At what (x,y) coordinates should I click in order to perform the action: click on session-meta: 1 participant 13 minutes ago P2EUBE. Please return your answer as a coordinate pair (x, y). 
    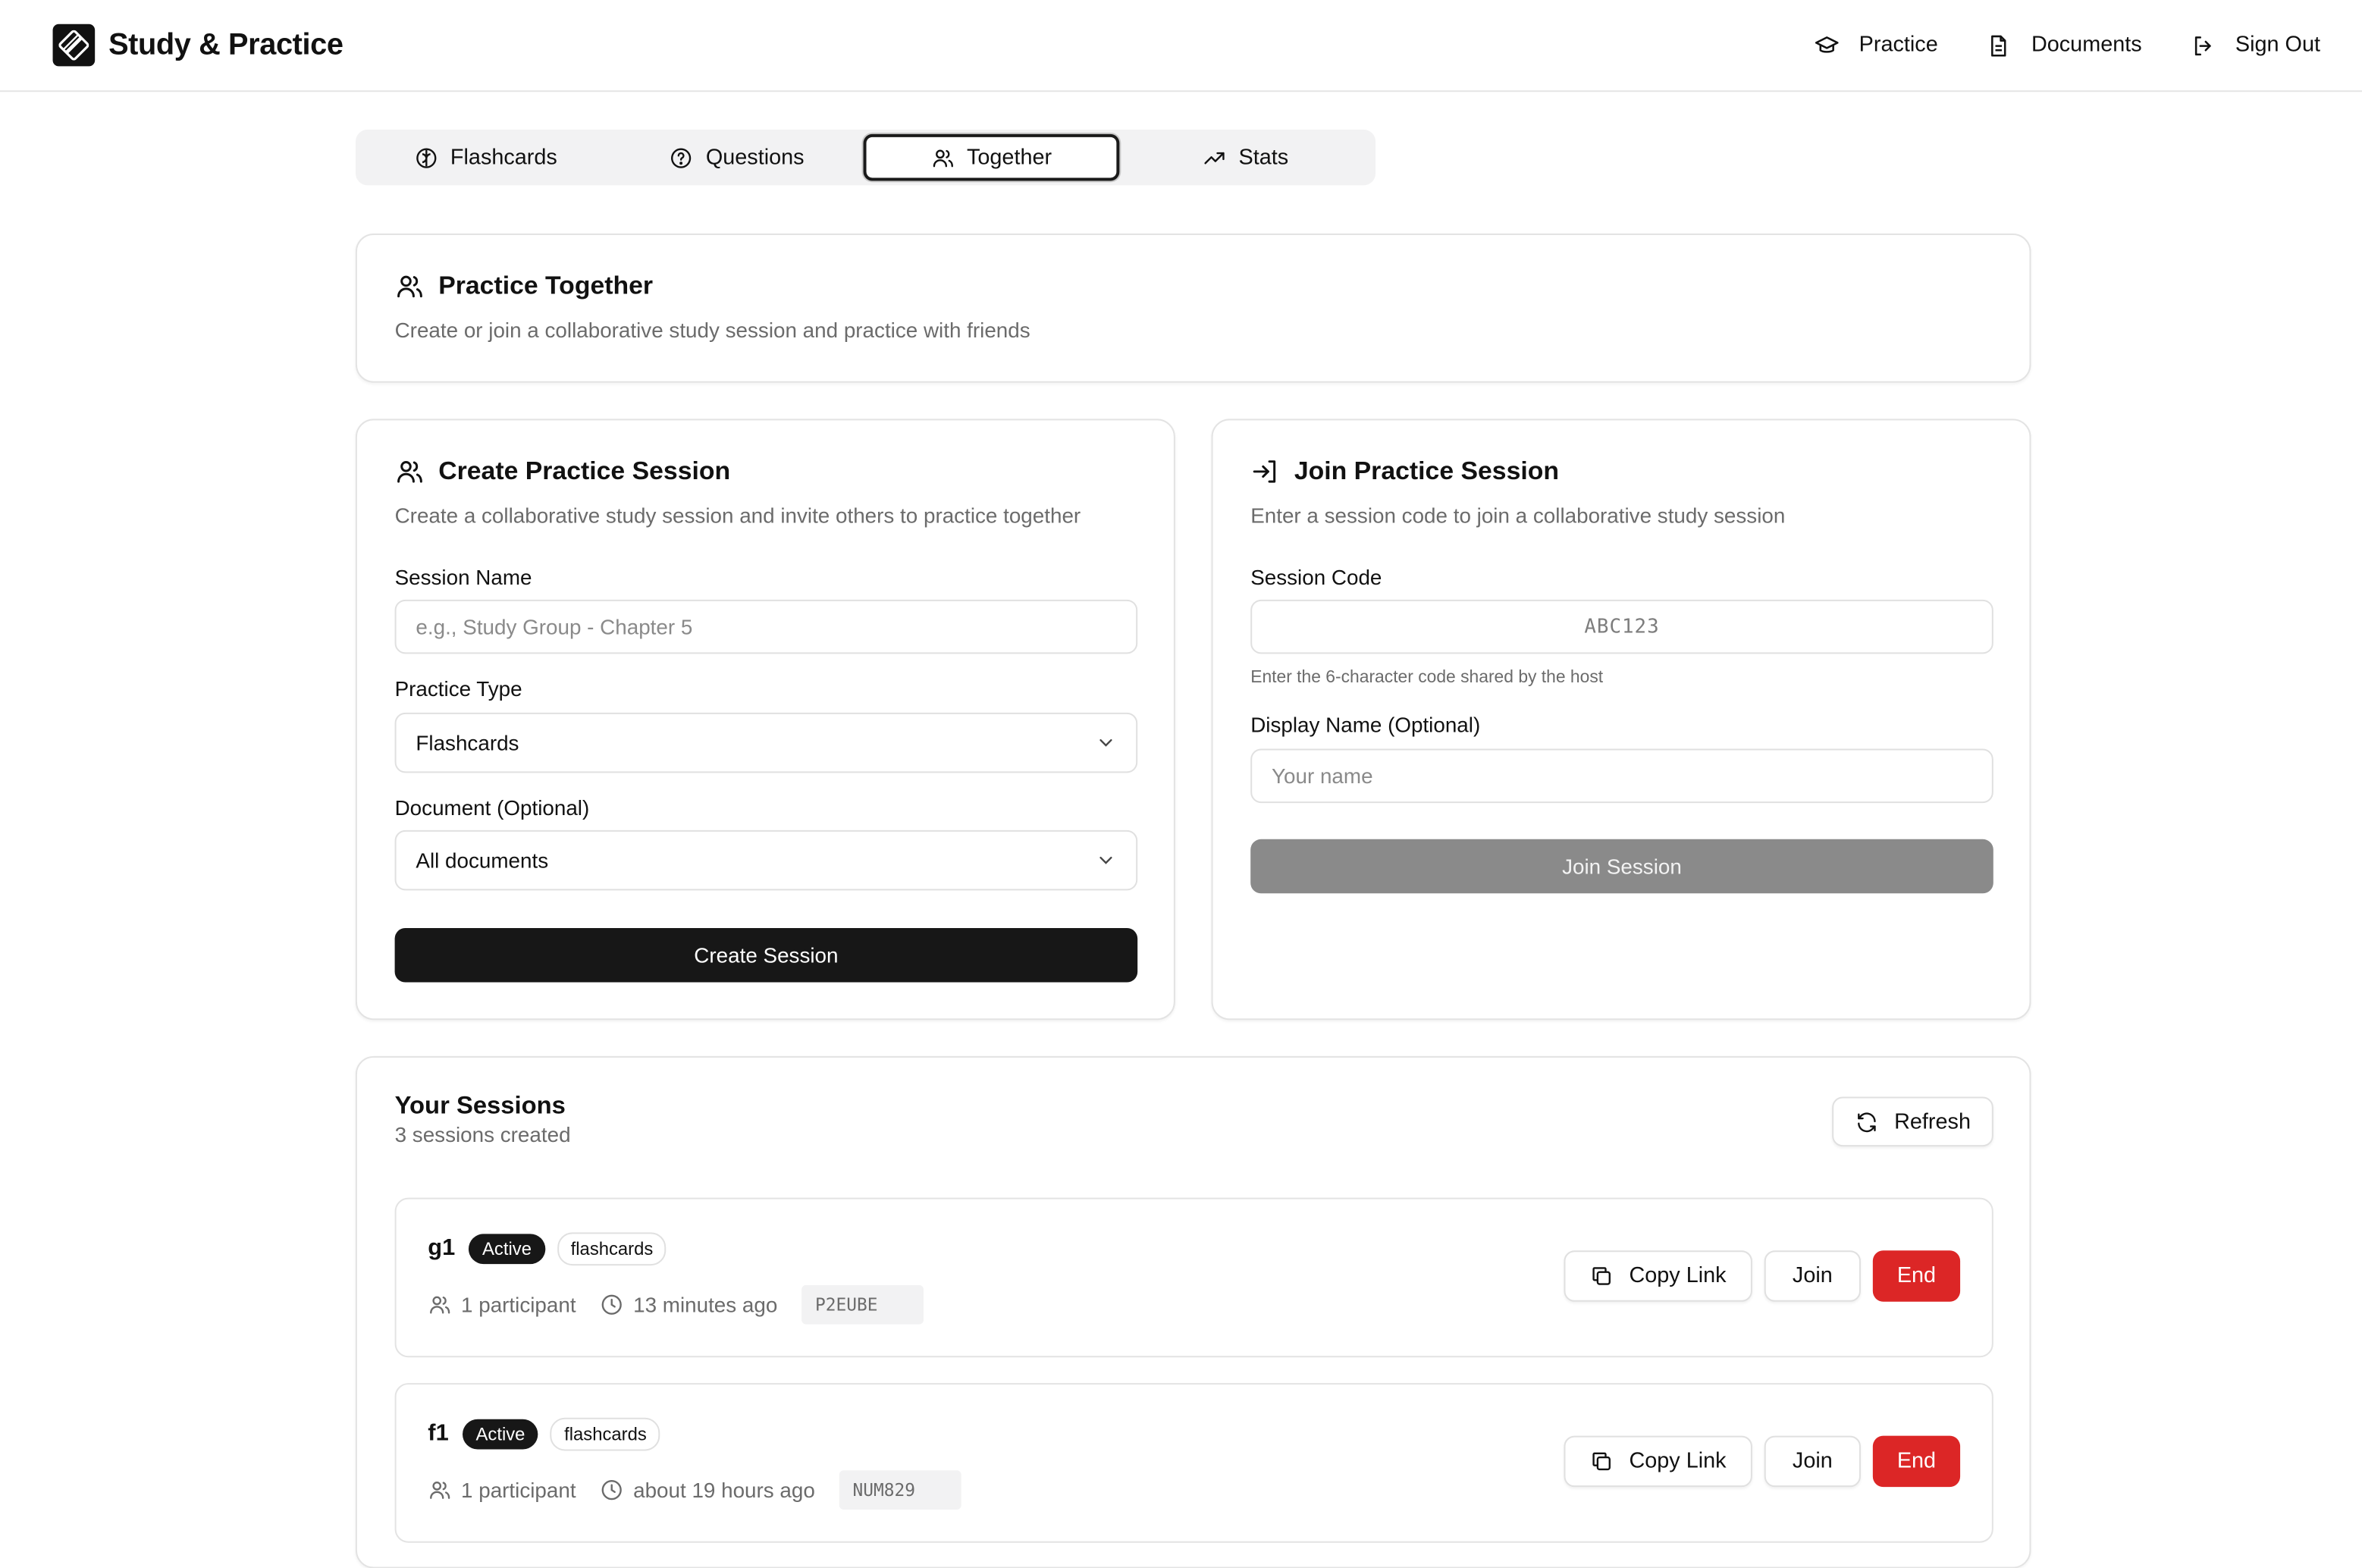
    Looking at the image, I should click on (676, 1305).